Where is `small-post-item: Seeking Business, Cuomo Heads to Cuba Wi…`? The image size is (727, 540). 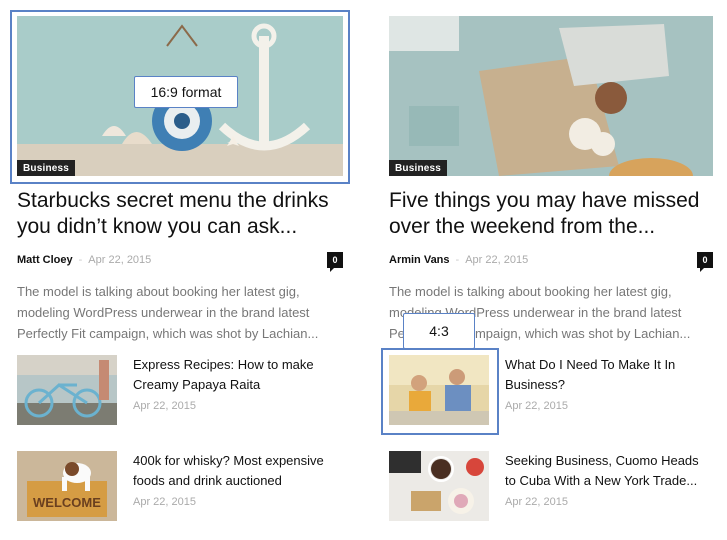 small-post-item: Seeking Business, Cuomo Heads to Cuba Wi… is located at coordinates (551, 486).